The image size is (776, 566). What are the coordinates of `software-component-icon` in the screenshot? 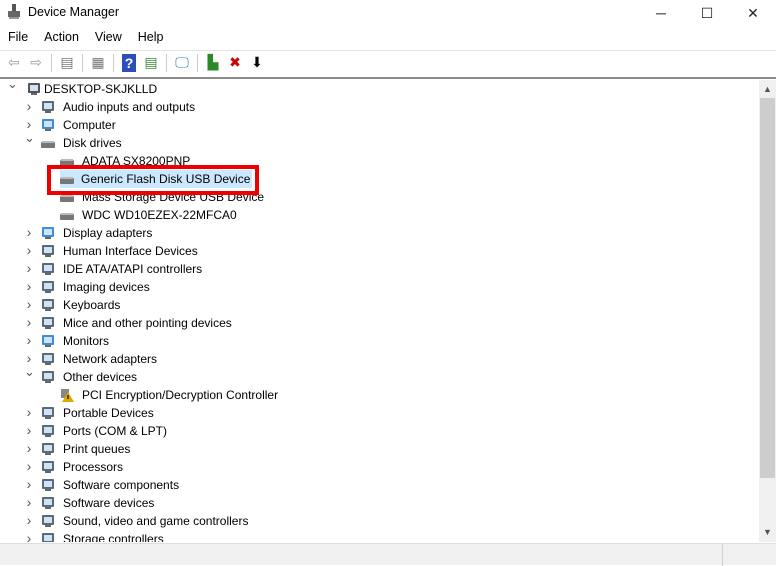 It's located at (48, 485).